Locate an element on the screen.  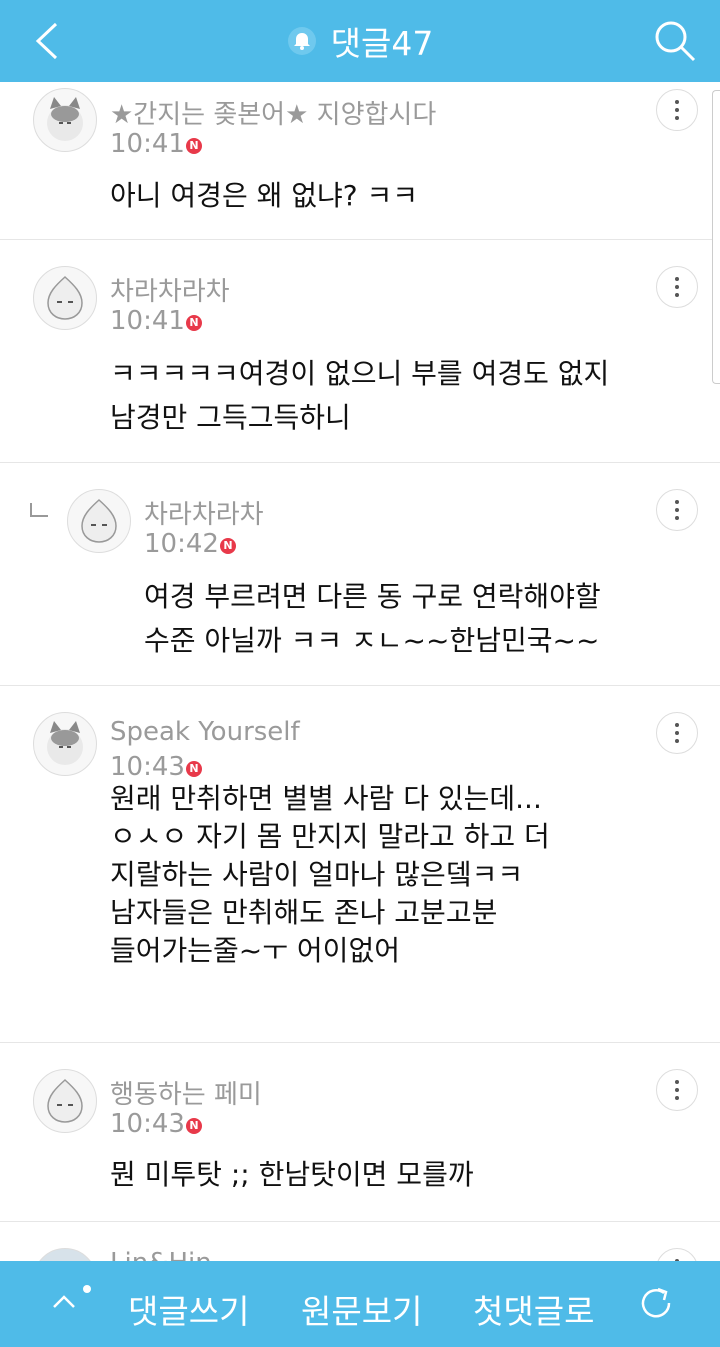
comment-line: ㅇㅅㅇ 자기 몸 만지지 말라고 하고 더 is located at coordinates (330, 836).